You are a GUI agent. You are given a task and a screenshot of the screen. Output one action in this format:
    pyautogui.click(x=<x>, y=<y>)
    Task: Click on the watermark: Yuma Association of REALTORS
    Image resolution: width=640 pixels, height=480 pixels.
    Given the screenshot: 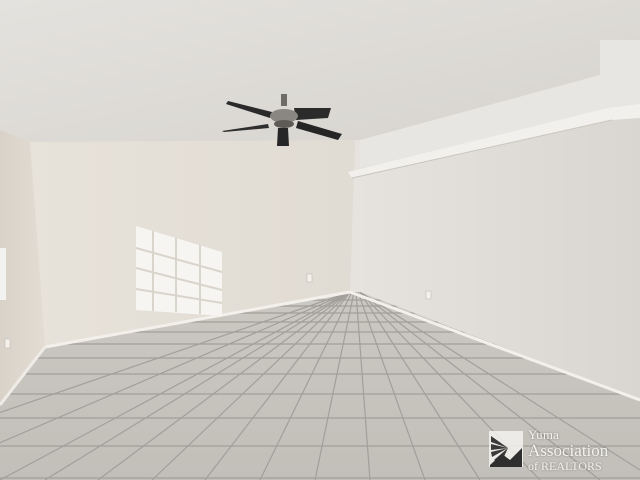 What is the action you would take?
    pyautogui.click(x=563, y=451)
    